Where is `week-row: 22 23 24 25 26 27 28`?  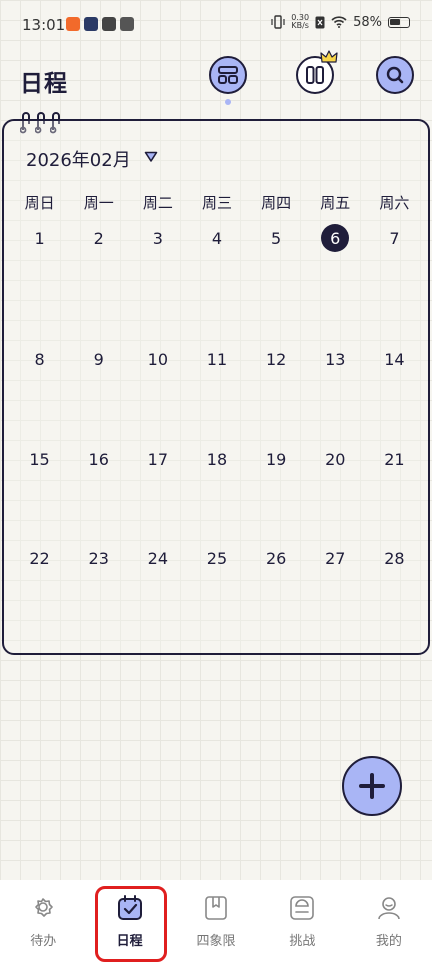 week-row: 22 23 24 25 26 27 28 is located at coordinates (217, 558).